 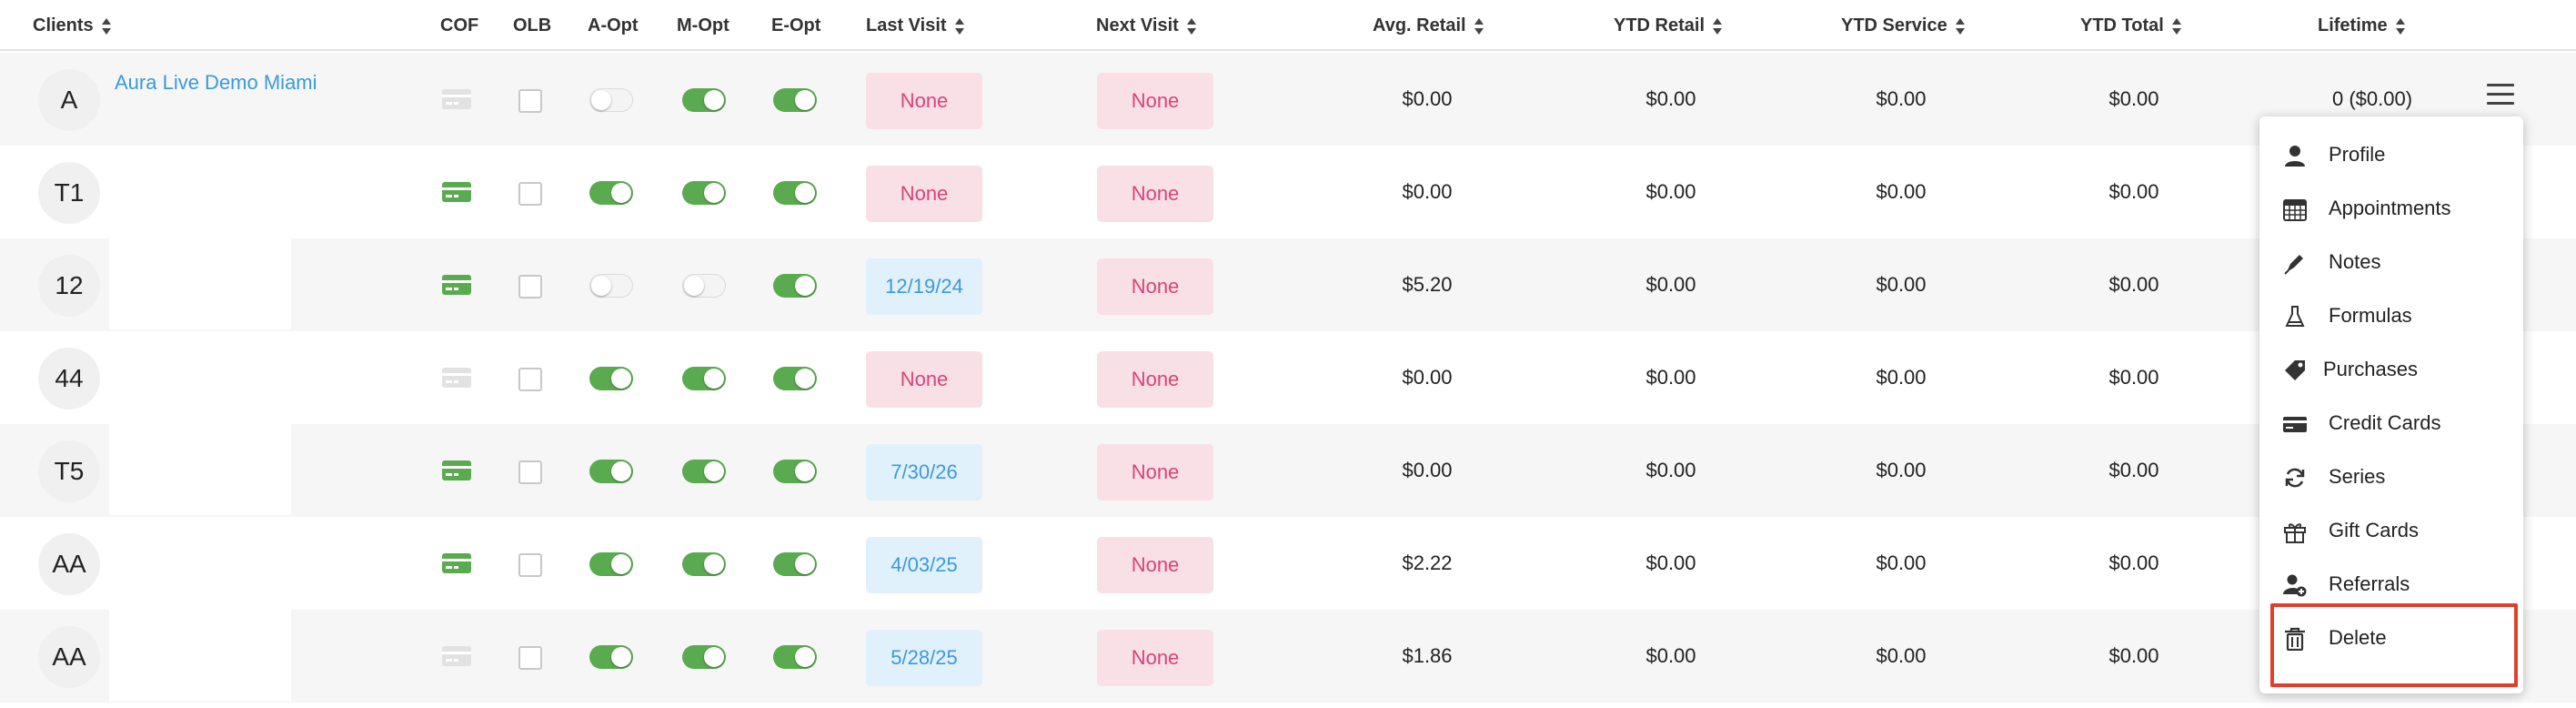 What do you see at coordinates (924, 473) in the screenshot?
I see `last-visit-badge: 7/30/26` at bounding box center [924, 473].